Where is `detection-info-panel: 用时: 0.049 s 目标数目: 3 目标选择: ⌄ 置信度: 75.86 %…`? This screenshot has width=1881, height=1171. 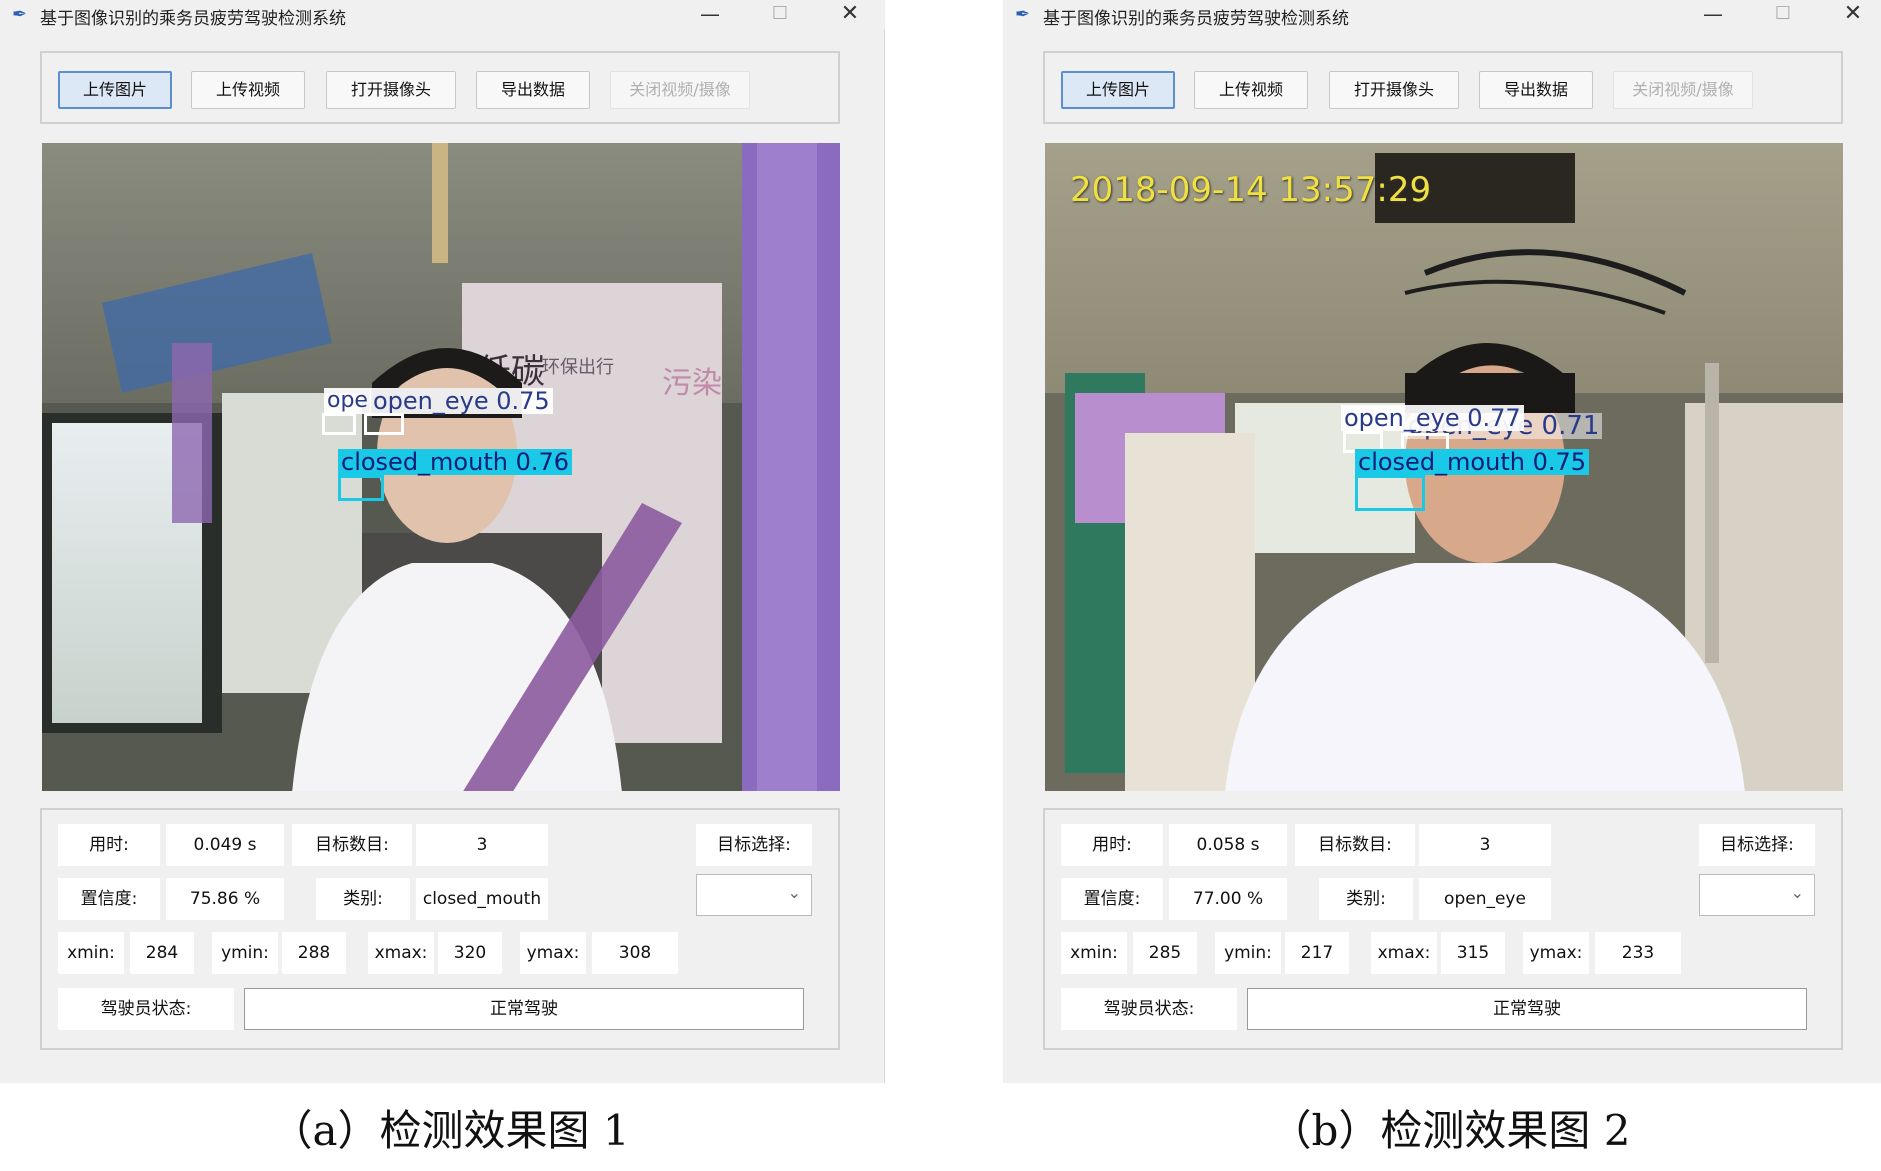 detection-info-panel: 用时: 0.049 s 目标数目: 3 目标选择: ⌄ 置信度: 75.86 %… is located at coordinates (440, 929).